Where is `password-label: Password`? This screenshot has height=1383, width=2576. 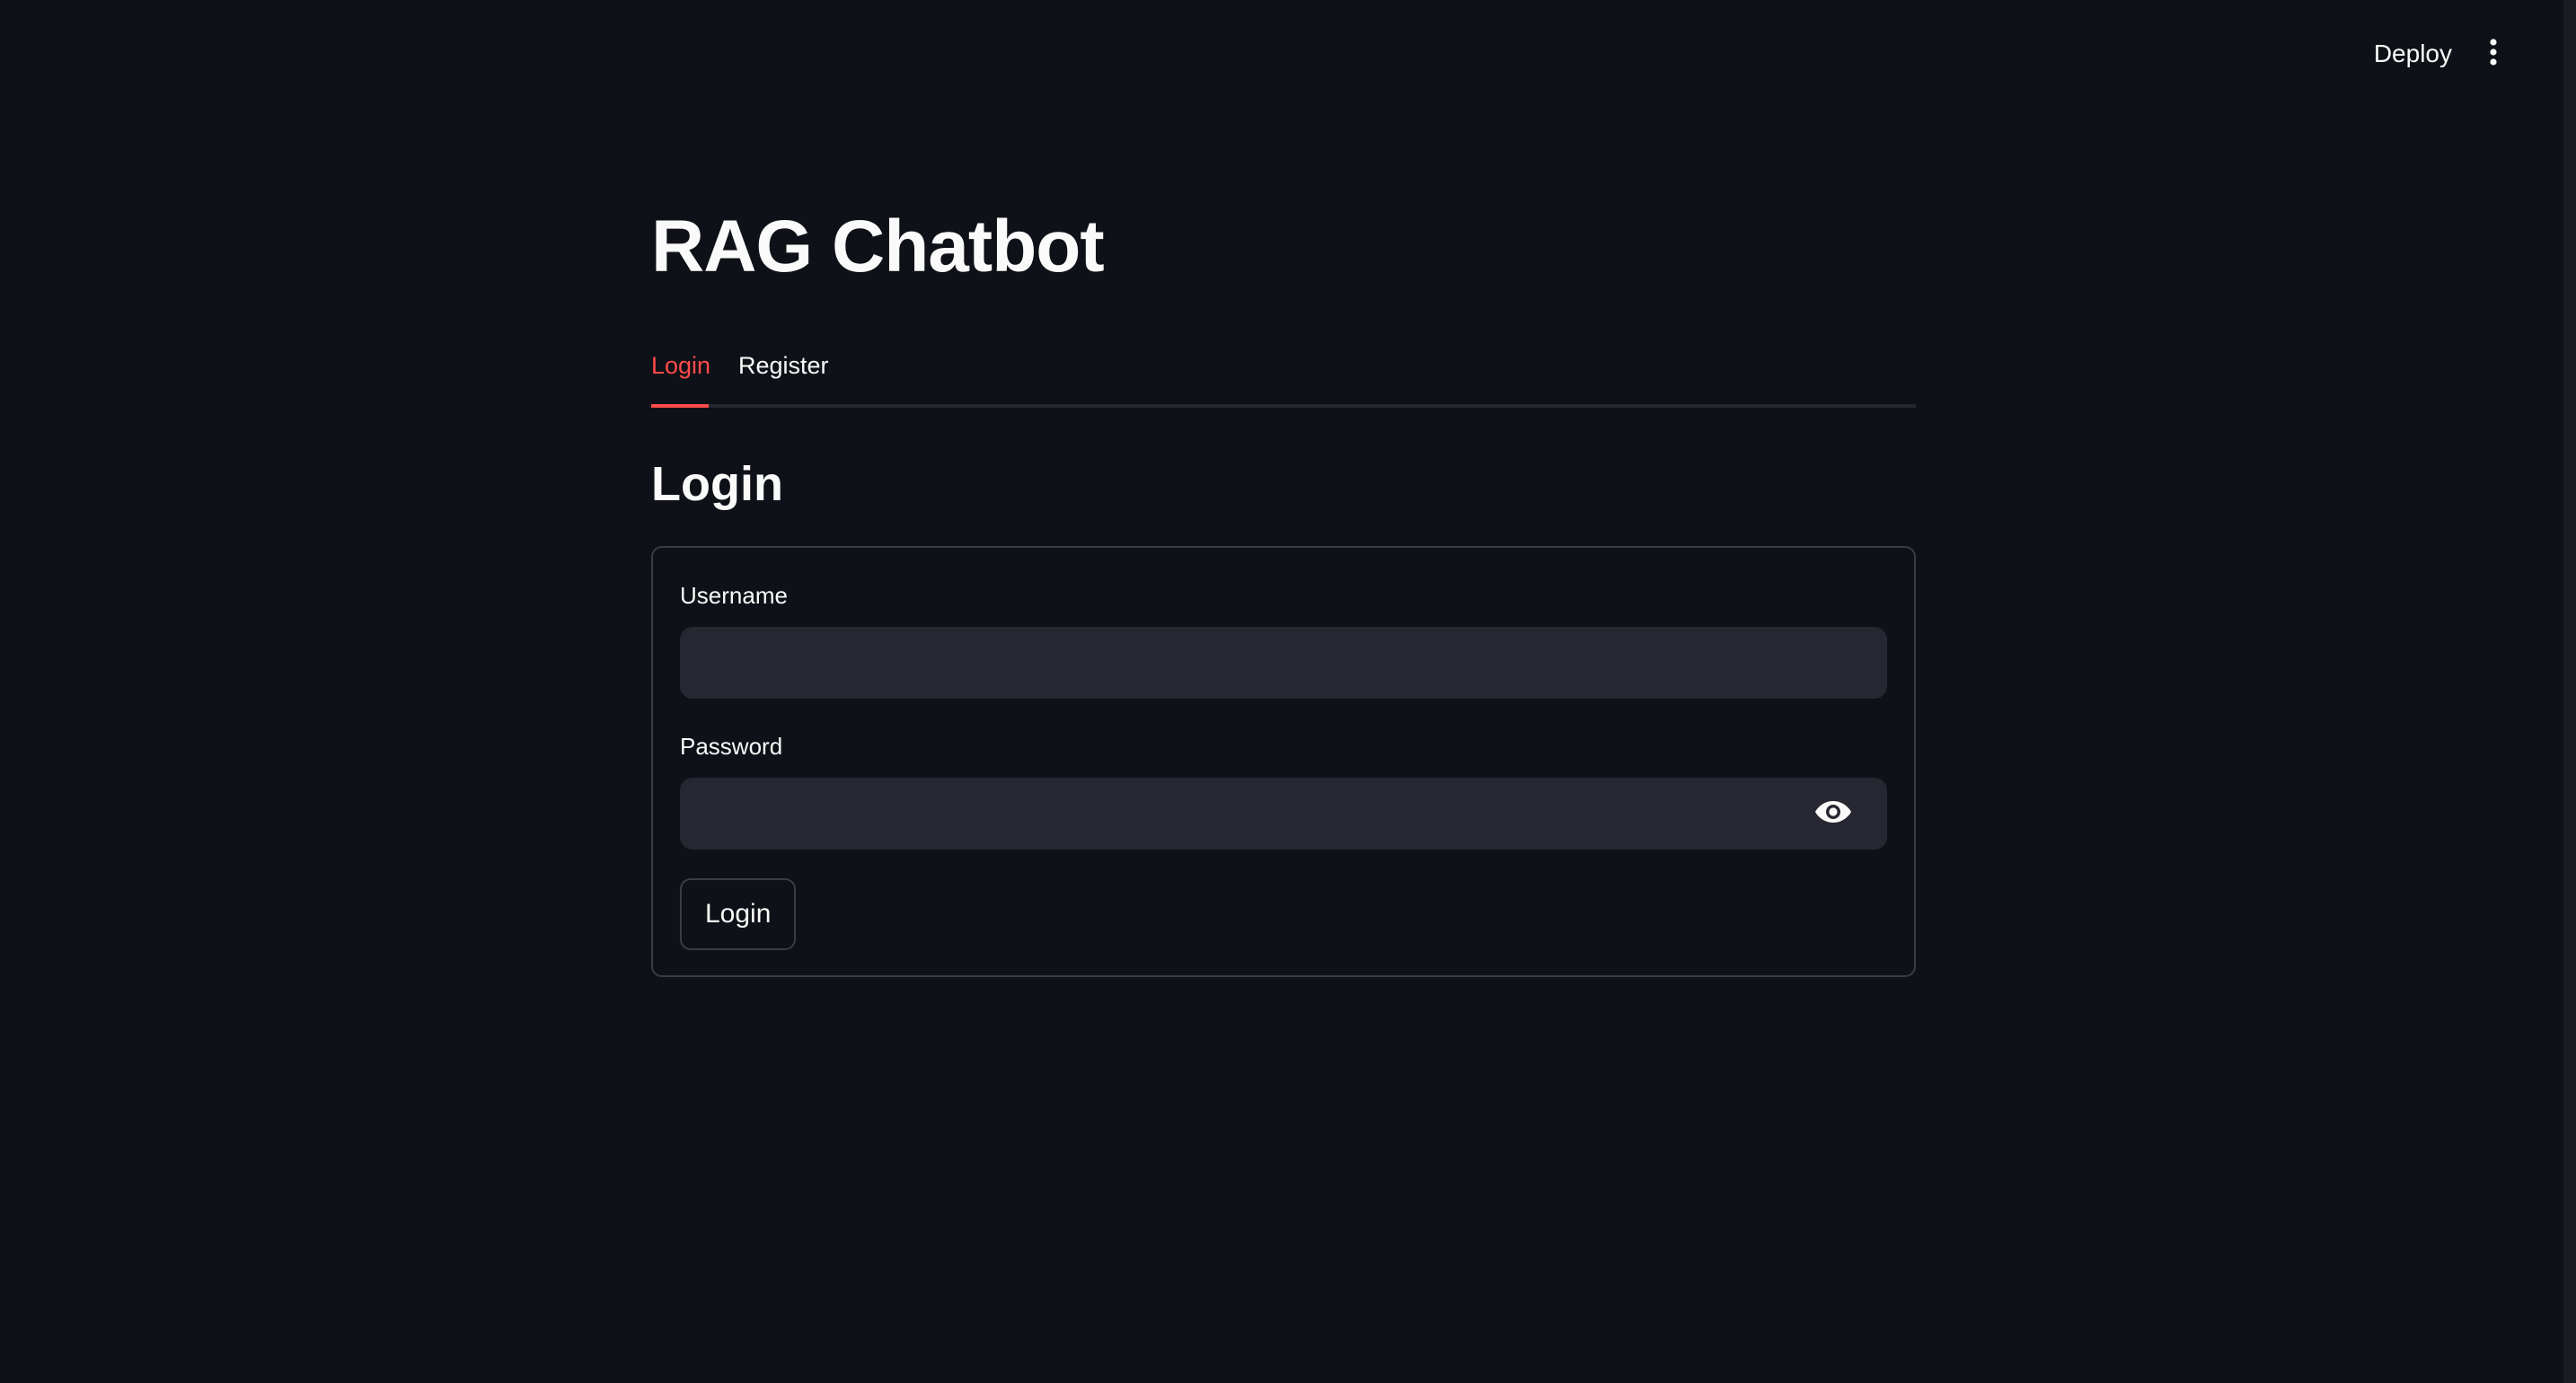
password-label: Password is located at coordinates (731, 746).